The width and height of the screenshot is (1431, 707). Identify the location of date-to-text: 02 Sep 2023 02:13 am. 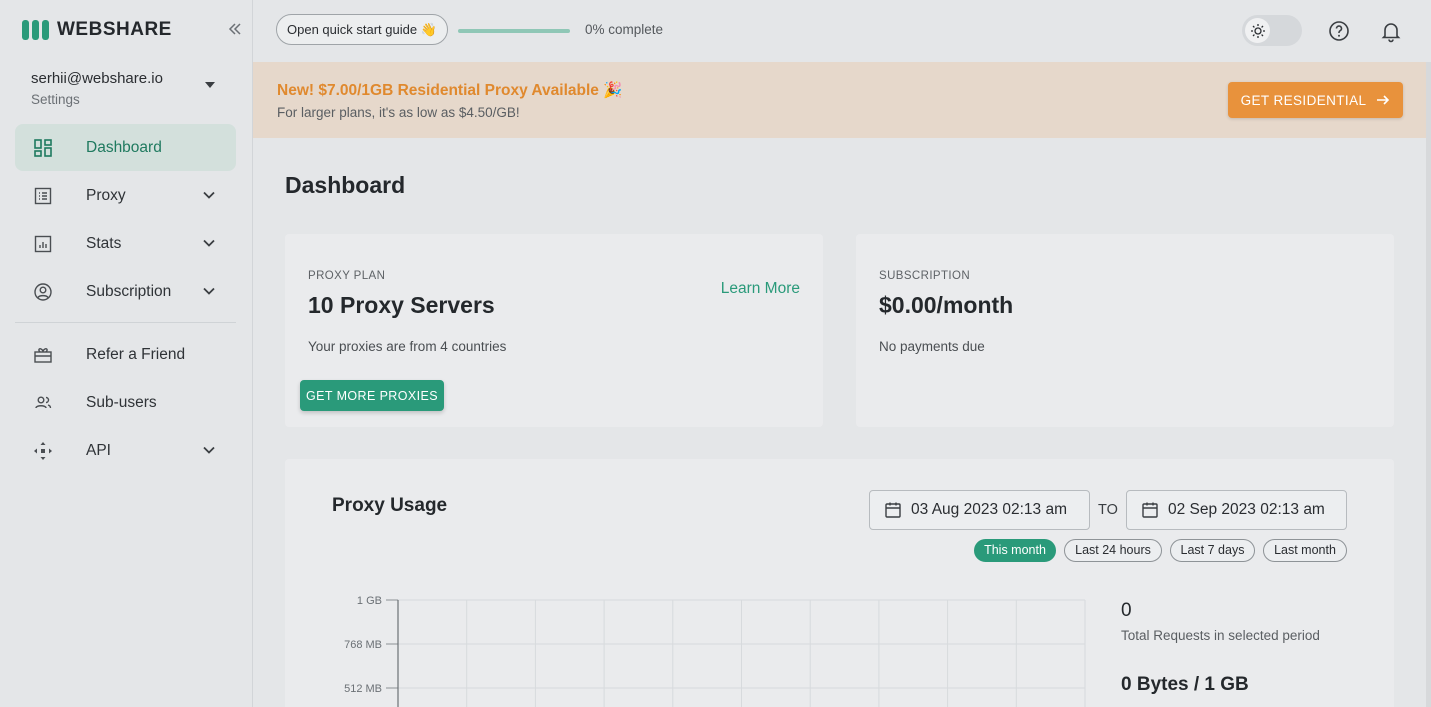
(1246, 509).